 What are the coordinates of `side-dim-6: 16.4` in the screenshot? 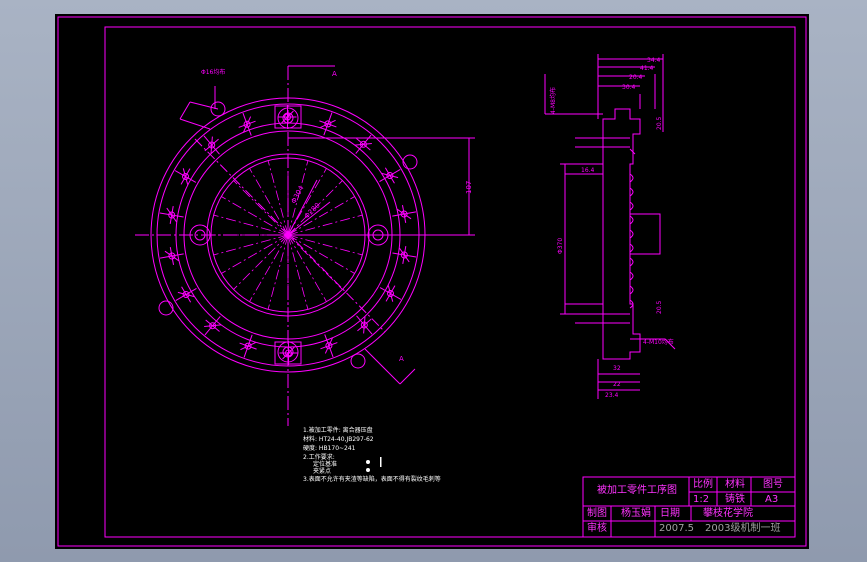 It's located at (588, 170).